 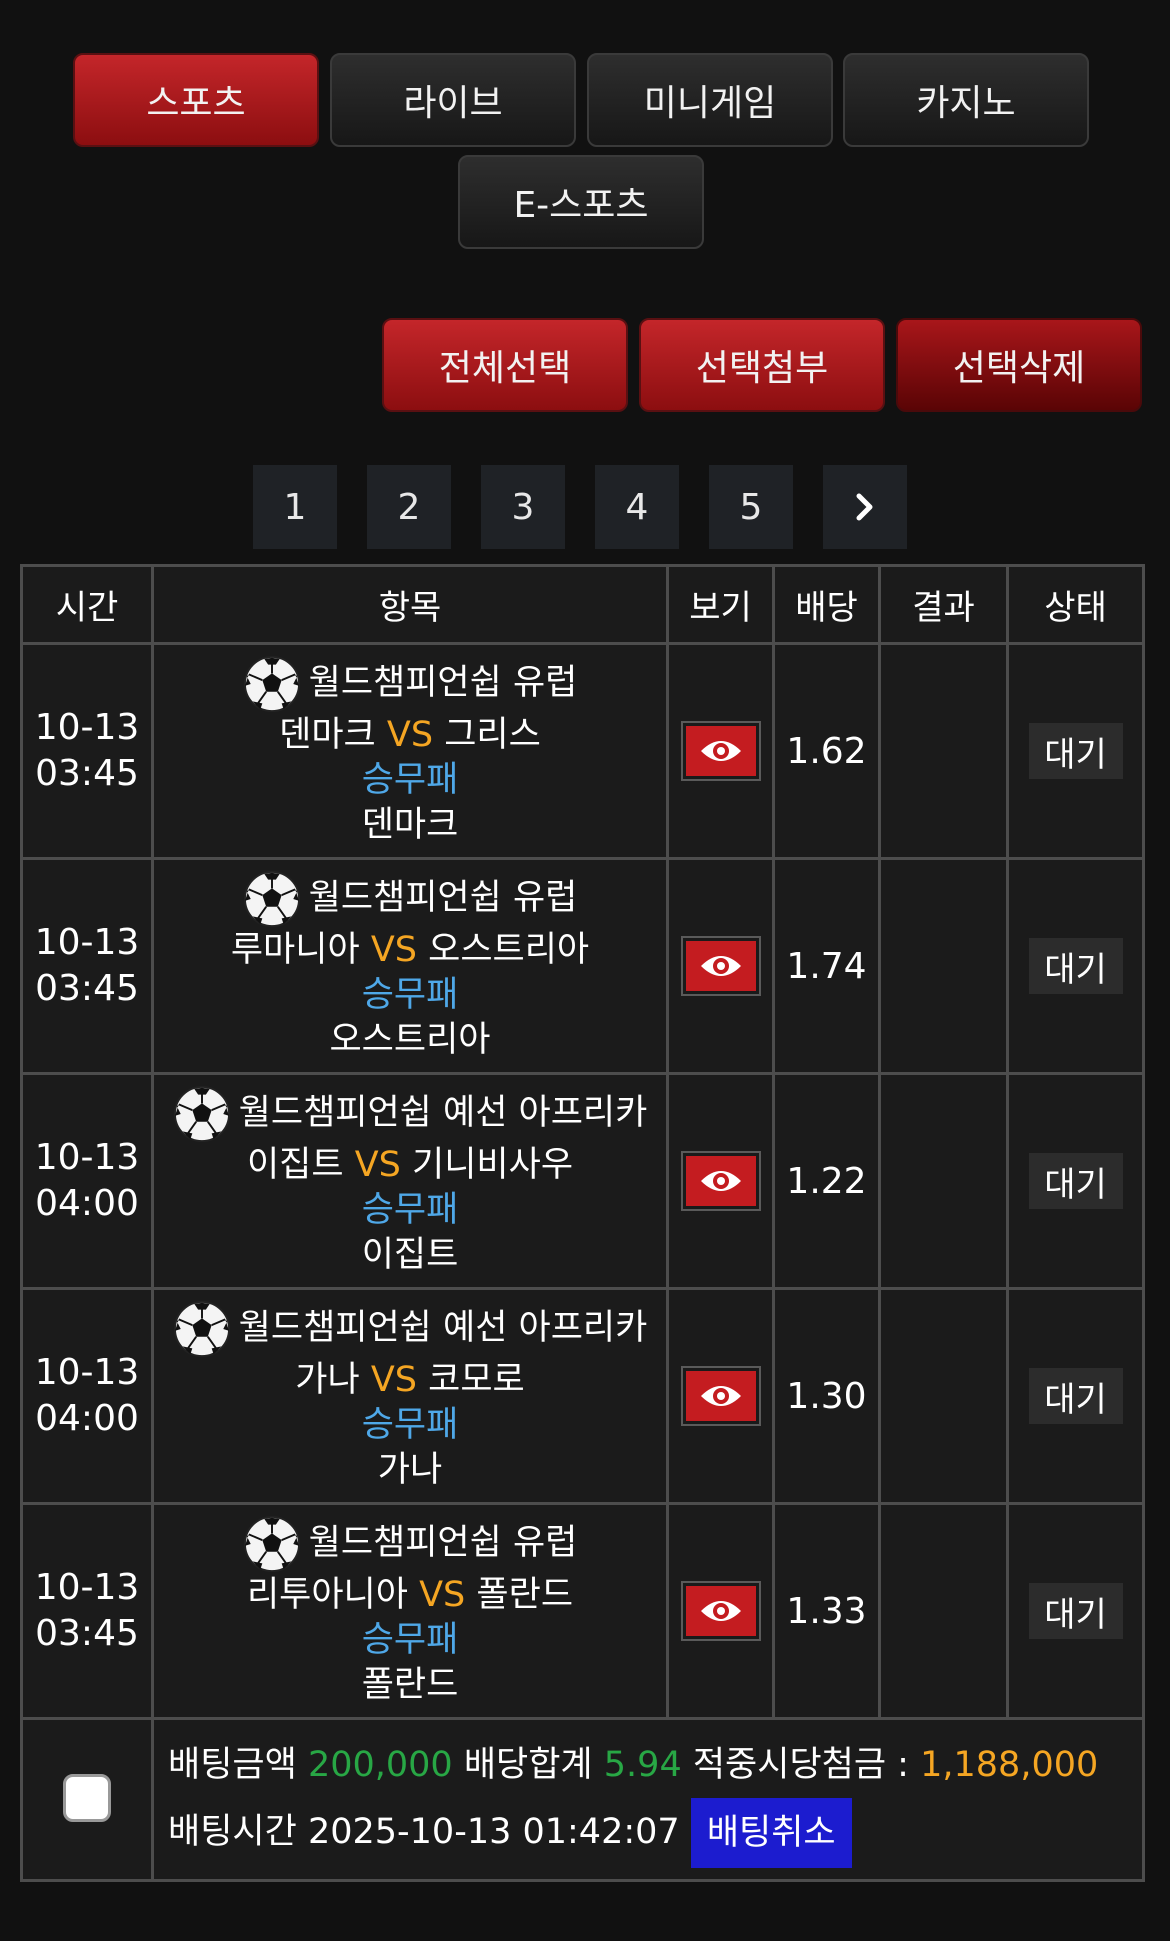 I want to click on header-odds: 배당, so click(x=826, y=604).